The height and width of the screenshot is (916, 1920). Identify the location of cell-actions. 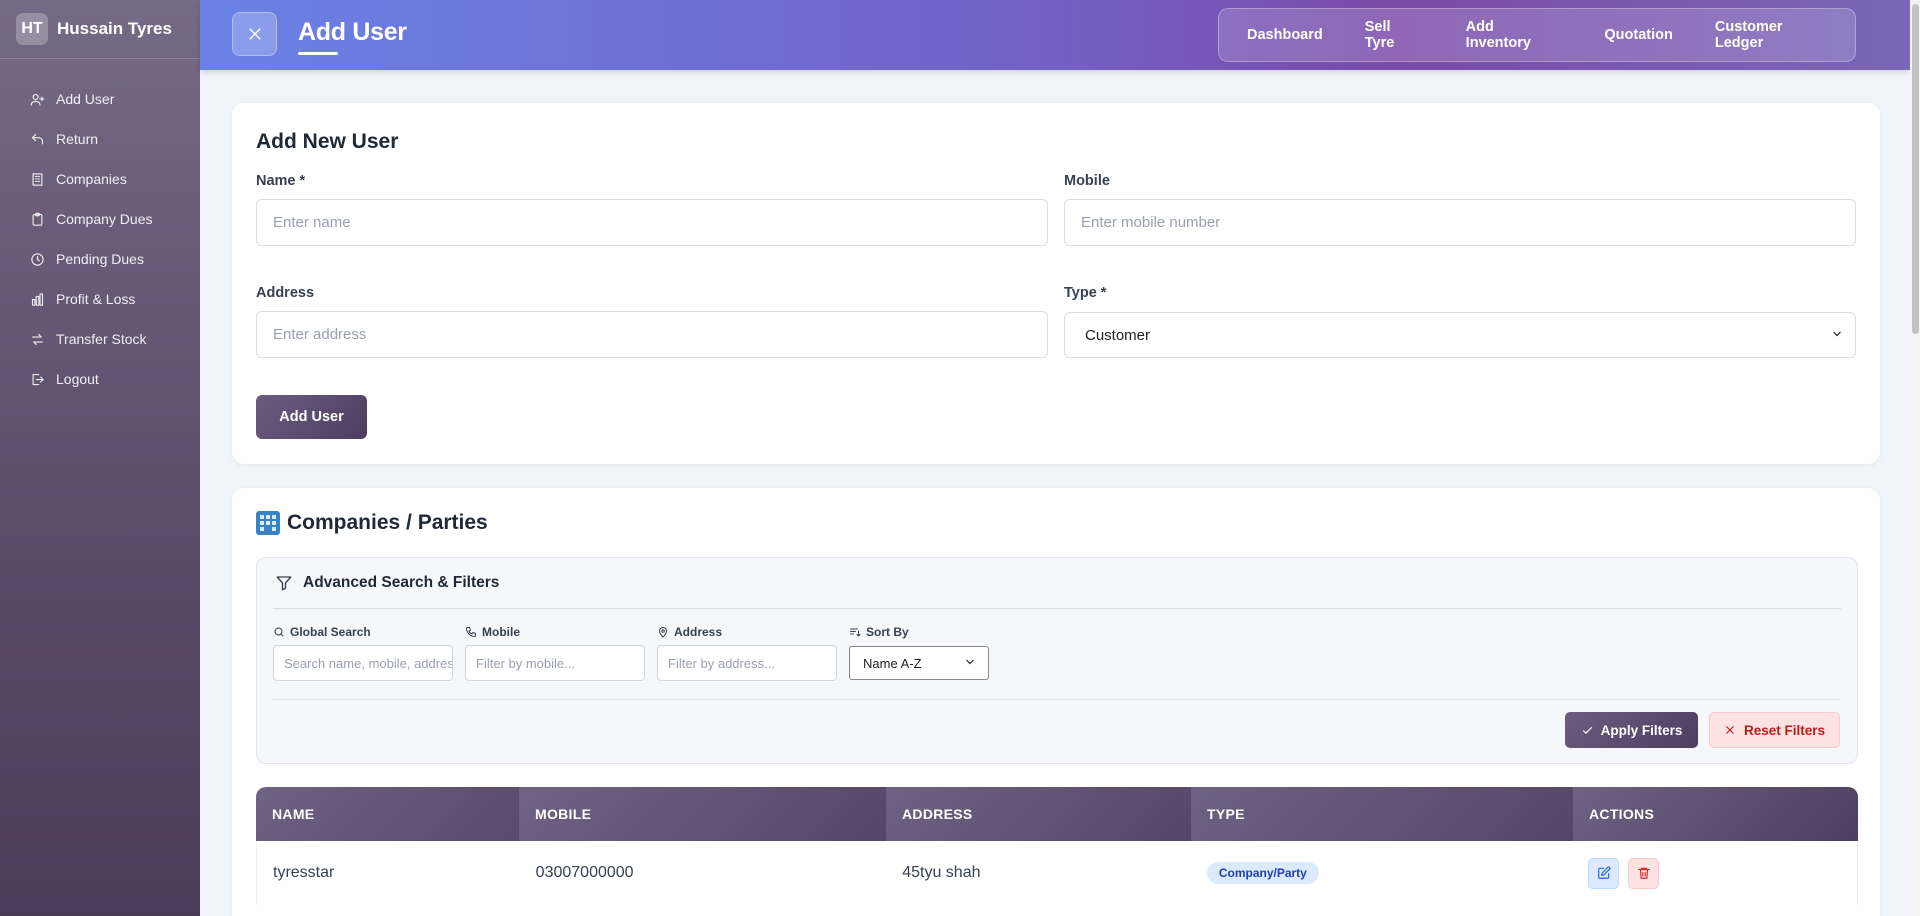
(1714, 873).